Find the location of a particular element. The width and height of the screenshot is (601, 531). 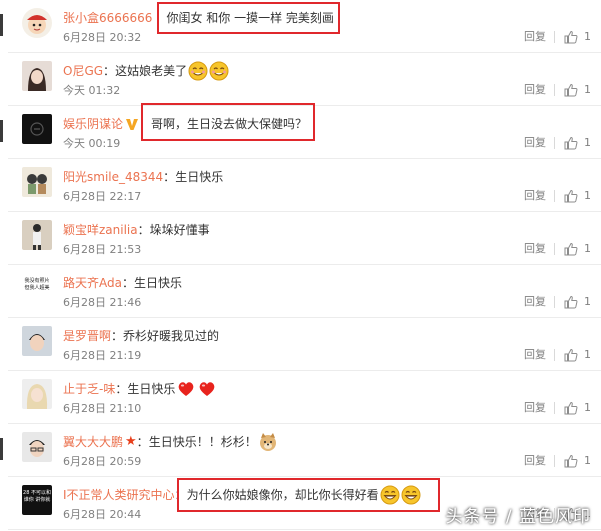

comment-item: 翼大大大鹏 ★：生日快乐！！杉杉！ 6月28日 20:59 回复 1 is located at coordinates (304, 450).